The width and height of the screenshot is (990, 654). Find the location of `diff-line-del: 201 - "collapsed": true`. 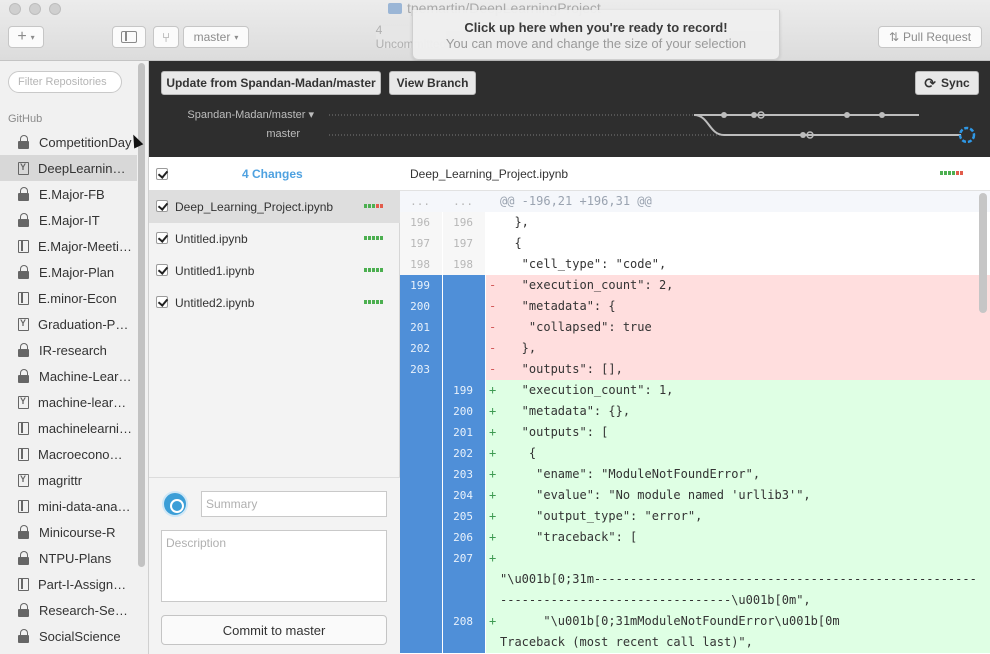

diff-line-del: 201 - "collapsed": true is located at coordinates (695, 327).